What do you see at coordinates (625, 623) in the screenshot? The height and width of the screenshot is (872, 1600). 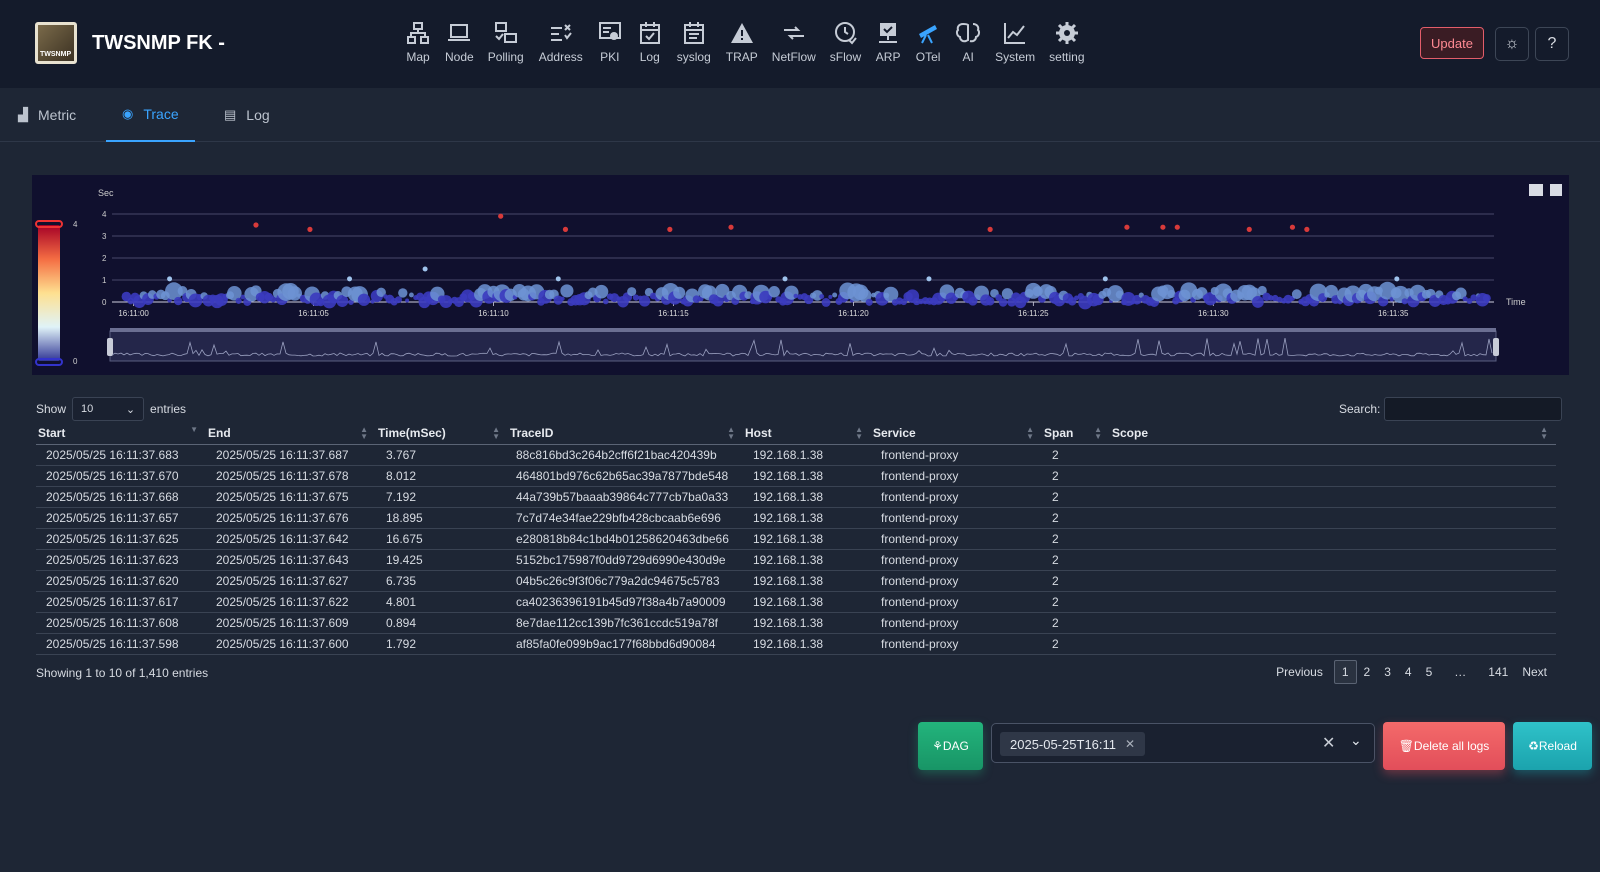 I see `cell-traceid: 8e7dae112cc139b7fc361ccdc519a78f` at bounding box center [625, 623].